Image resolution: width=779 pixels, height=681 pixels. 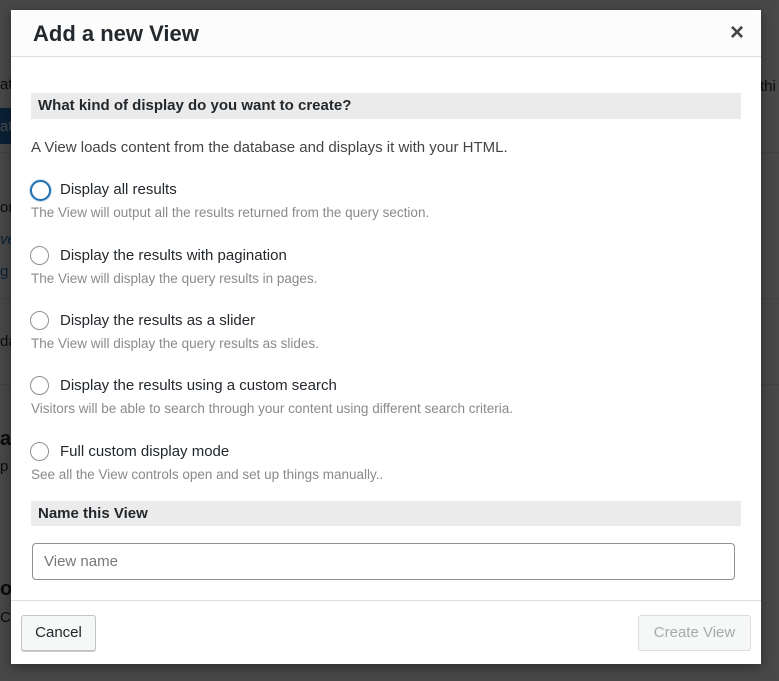 I want to click on radio-display-all, so click(x=40, y=190).